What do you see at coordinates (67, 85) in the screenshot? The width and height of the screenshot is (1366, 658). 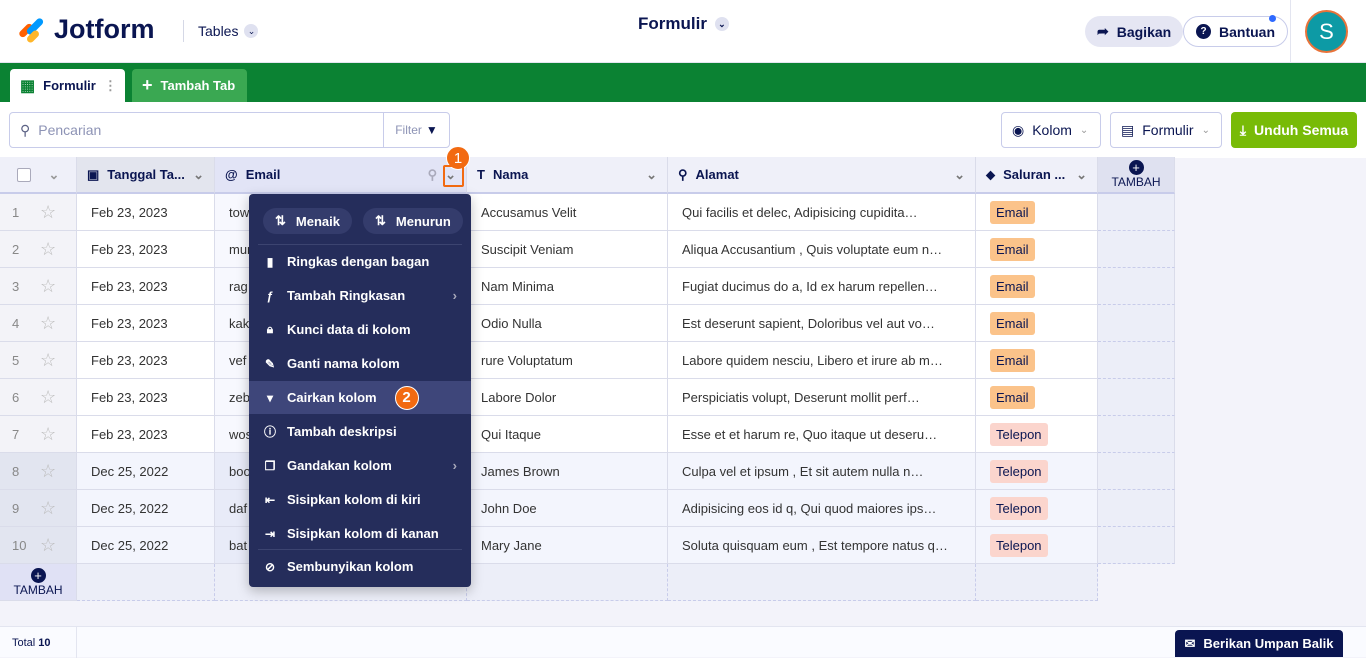 I see `tab-formulir: ▦ Formulir ⋮` at bounding box center [67, 85].